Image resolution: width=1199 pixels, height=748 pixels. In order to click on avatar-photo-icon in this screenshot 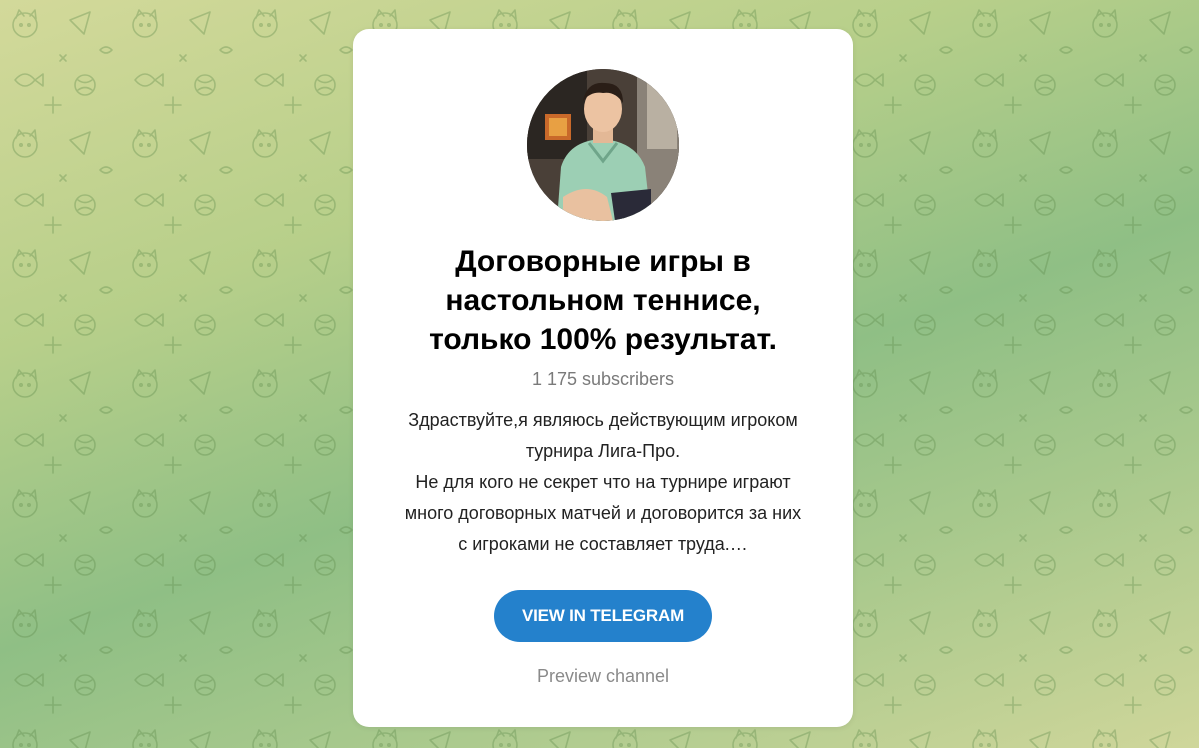, I will do `click(603, 145)`.